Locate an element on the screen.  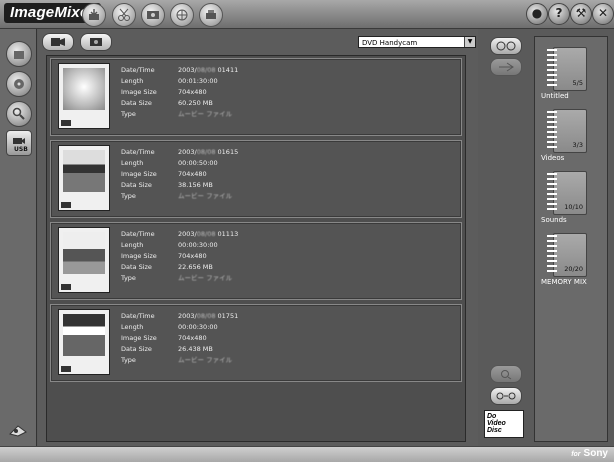
disc-icon is located at coordinates (153, 15).